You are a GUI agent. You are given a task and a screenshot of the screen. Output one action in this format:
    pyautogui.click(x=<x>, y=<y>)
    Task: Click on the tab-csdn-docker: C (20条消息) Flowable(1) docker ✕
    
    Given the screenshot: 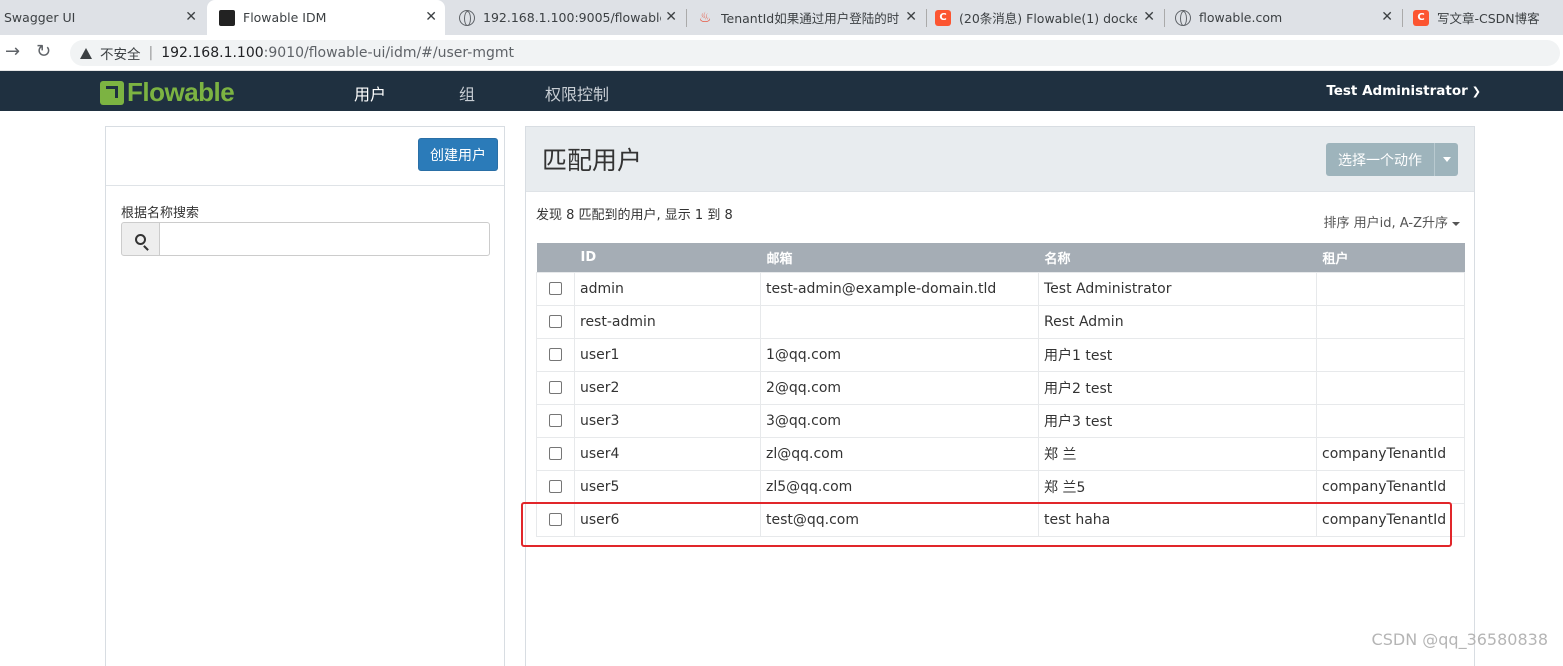 What is the action you would take?
    pyautogui.click(x=1045, y=17)
    